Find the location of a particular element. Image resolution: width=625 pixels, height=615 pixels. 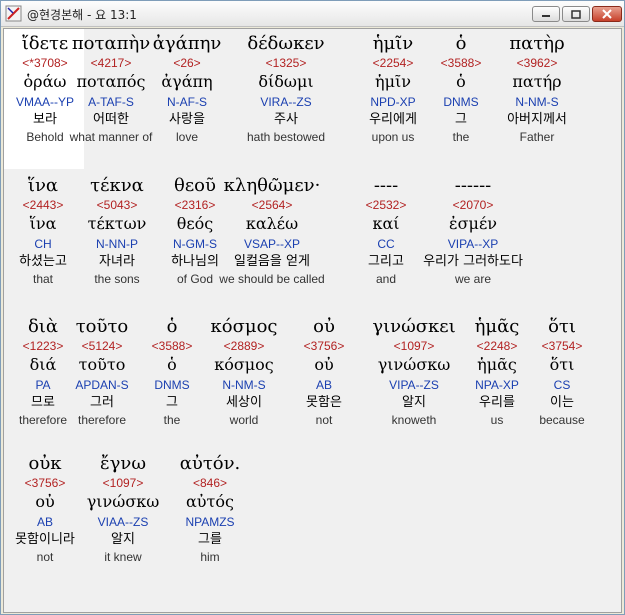

close-icon is located at coordinates (607, 14).